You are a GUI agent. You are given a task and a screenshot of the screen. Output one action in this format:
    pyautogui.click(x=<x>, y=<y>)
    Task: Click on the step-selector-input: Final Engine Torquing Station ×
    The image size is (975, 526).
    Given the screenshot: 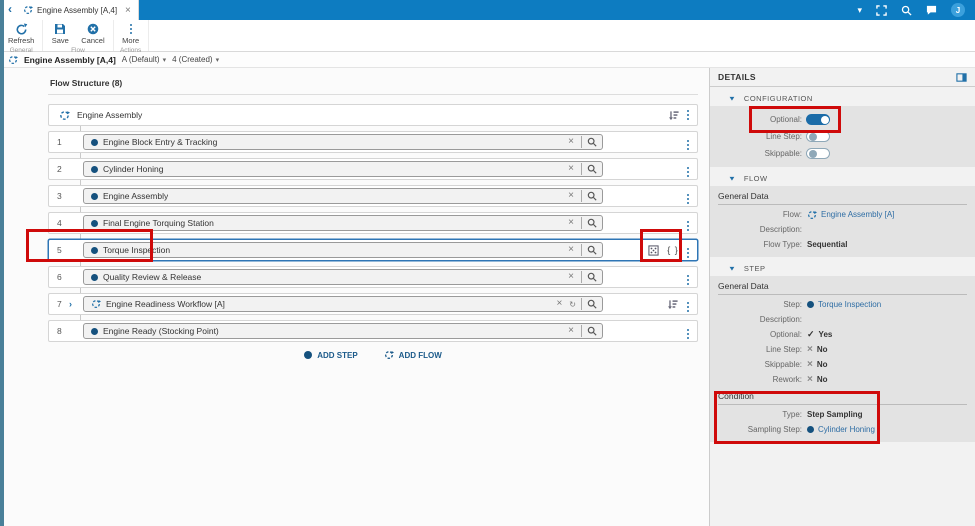 What is the action you would take?
    pyautogui.click(x=343, y=223)
    